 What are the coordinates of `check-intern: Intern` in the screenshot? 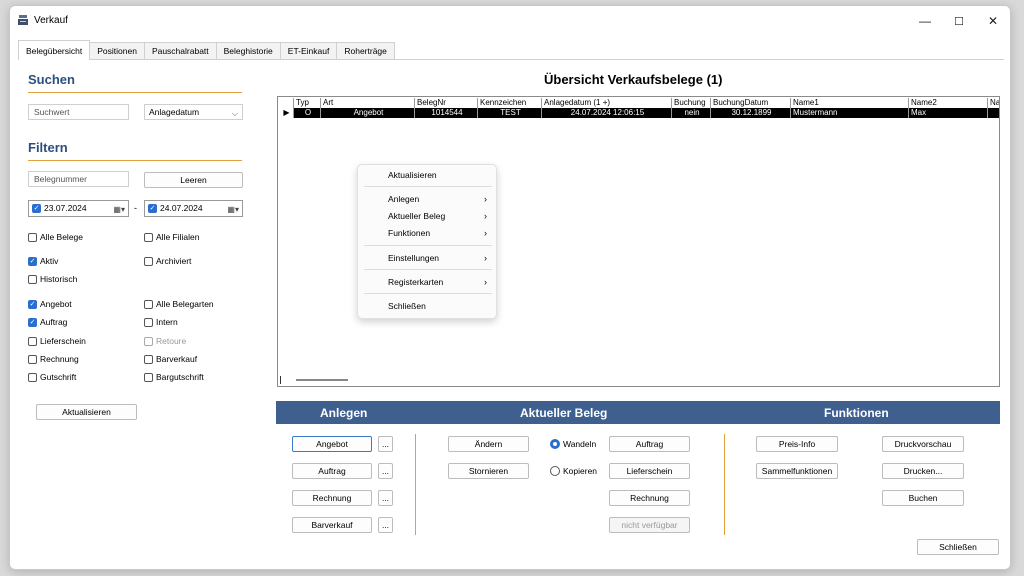 It's located at (161, 322).